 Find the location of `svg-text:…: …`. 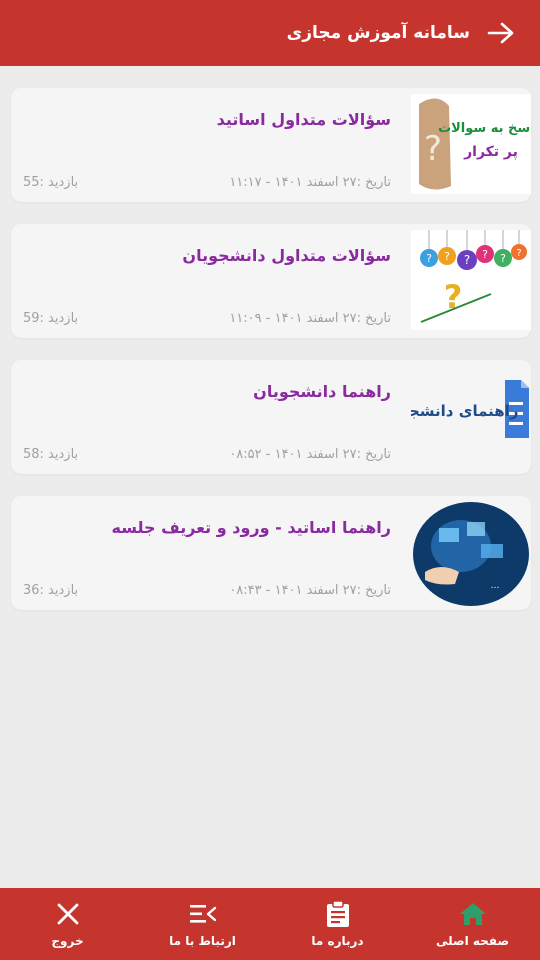

svg-text:…: … is located at coordinates (495, 586).